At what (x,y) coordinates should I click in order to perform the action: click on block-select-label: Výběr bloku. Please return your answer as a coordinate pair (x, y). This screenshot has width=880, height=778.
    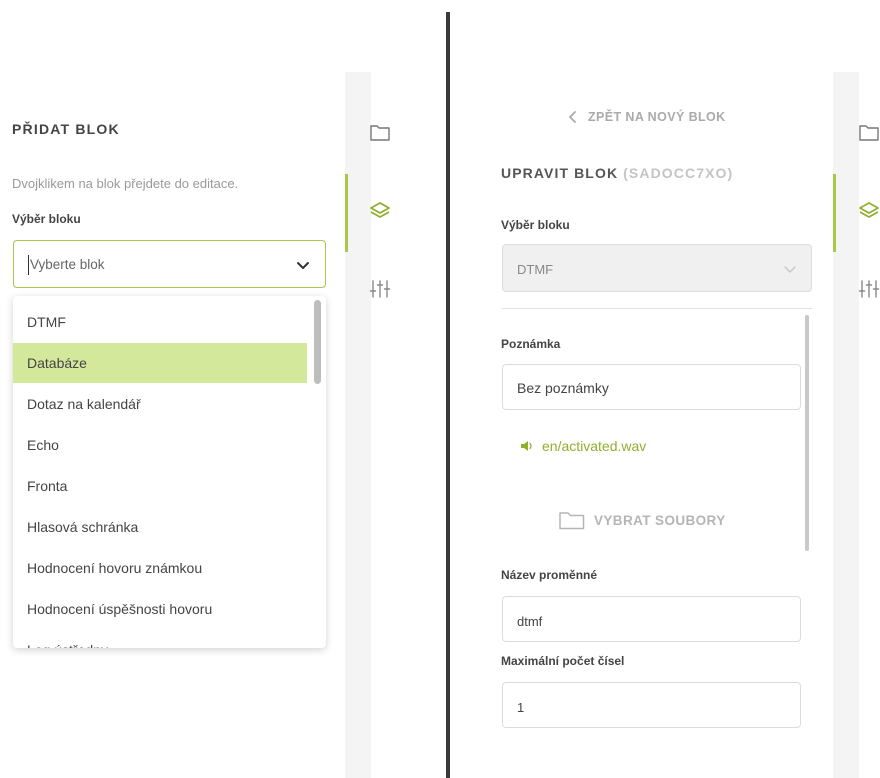
    Looking at the image, I should click on (46, 219).